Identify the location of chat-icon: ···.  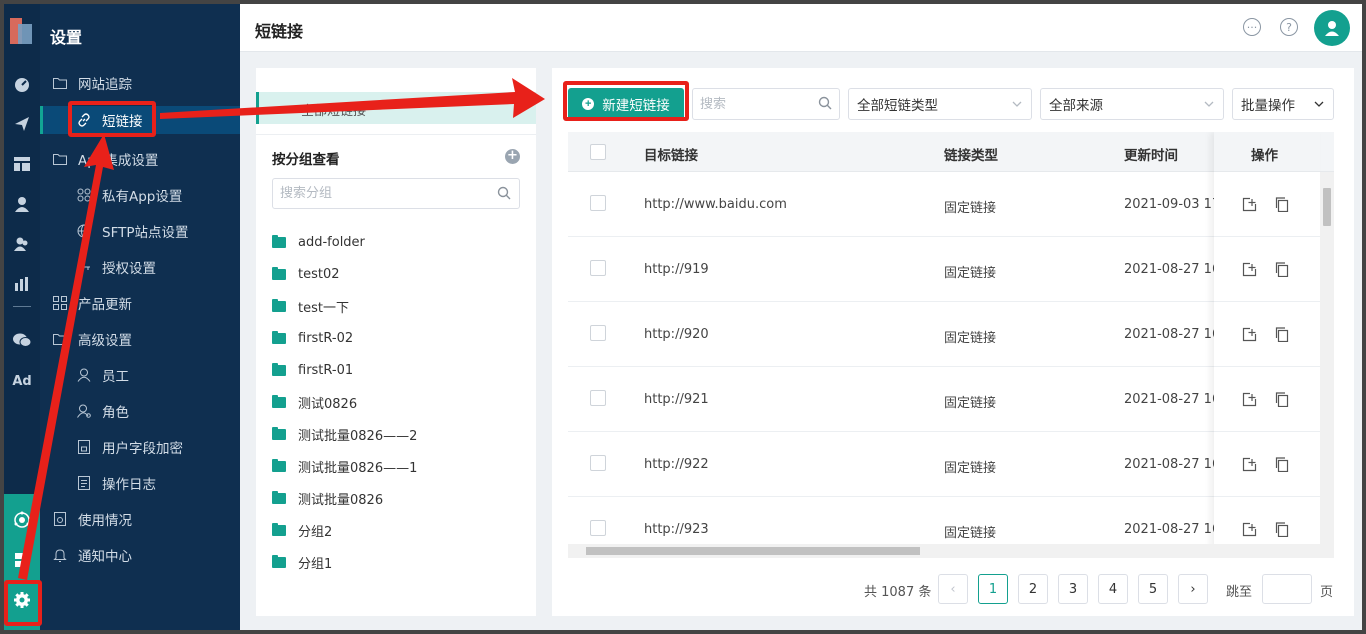
(1252, 27).